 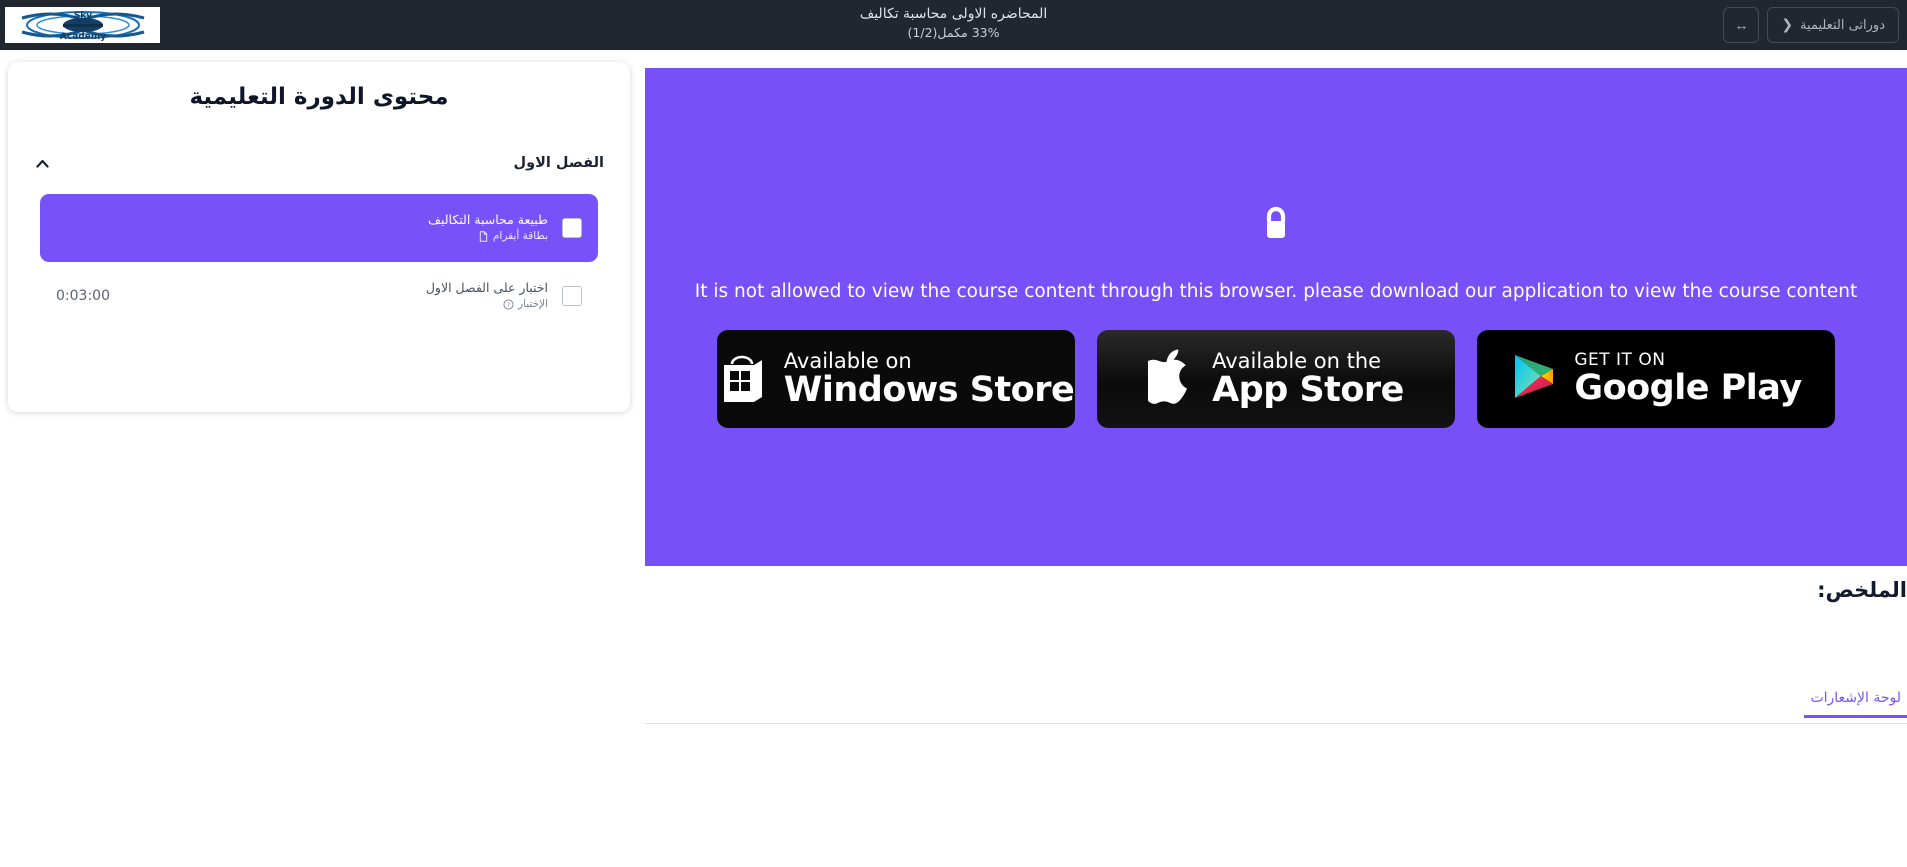 I want to click on google-play-icon, so click(x=1534, y=379).